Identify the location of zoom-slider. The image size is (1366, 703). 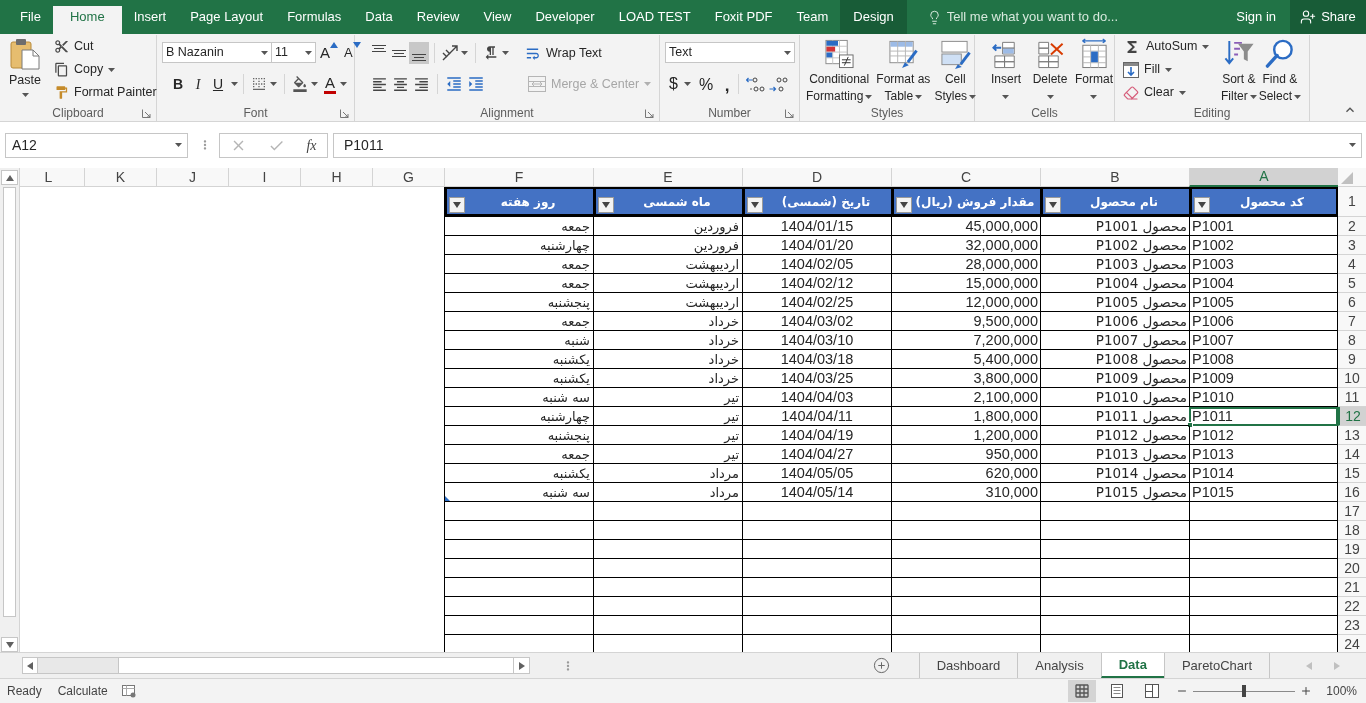
(1244, 691).